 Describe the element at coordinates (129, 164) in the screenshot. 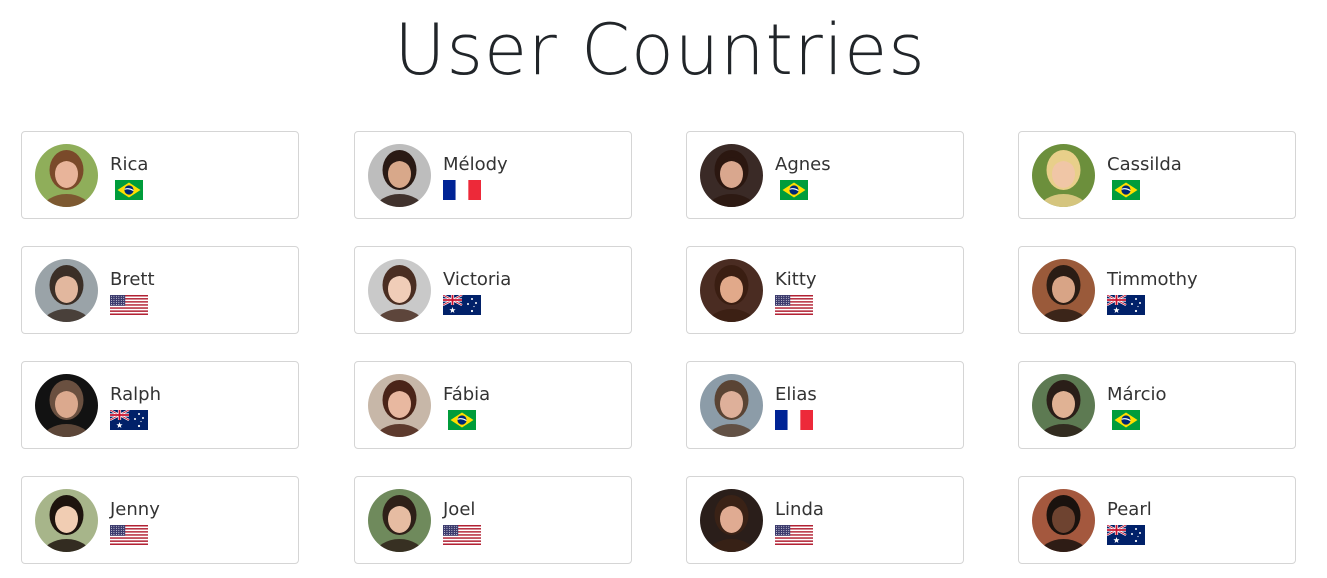

I see `user-name: Rica` at that location.